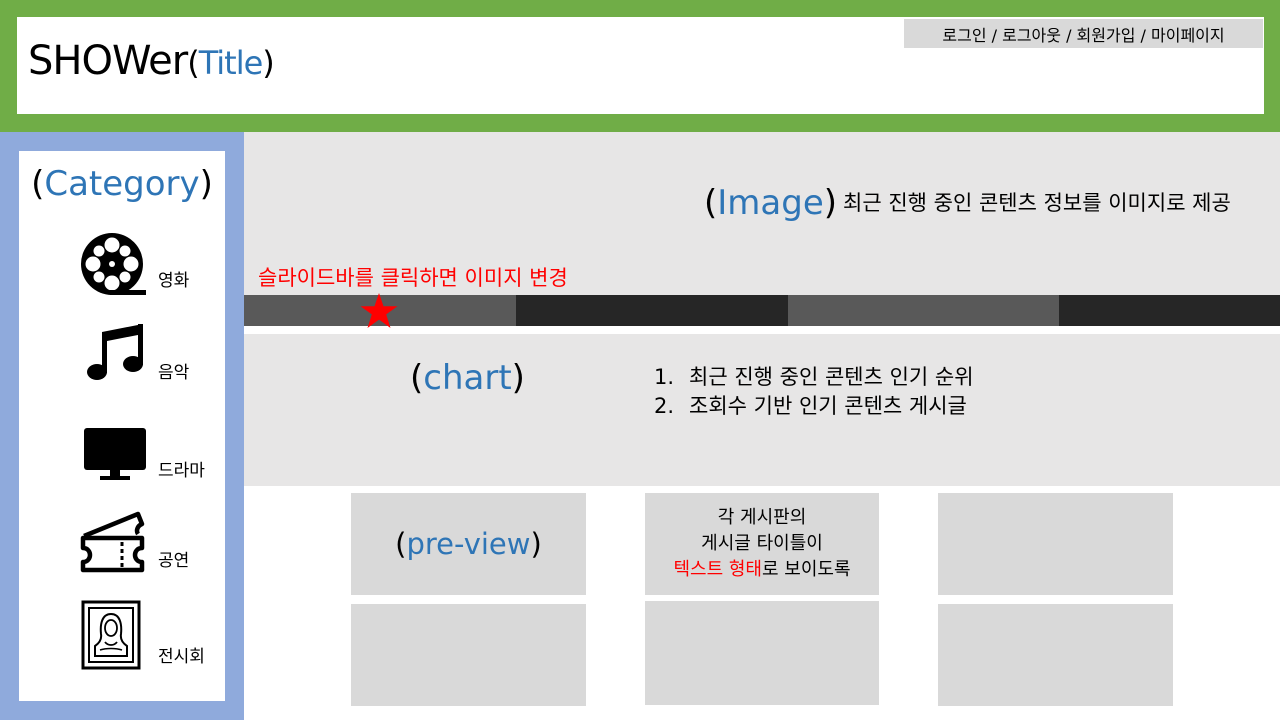 This screenshot has height=720, width=1280. Describe the element at coordinates (536, 544) in the screenshot. I see `preview-paren-close: )` at that location.